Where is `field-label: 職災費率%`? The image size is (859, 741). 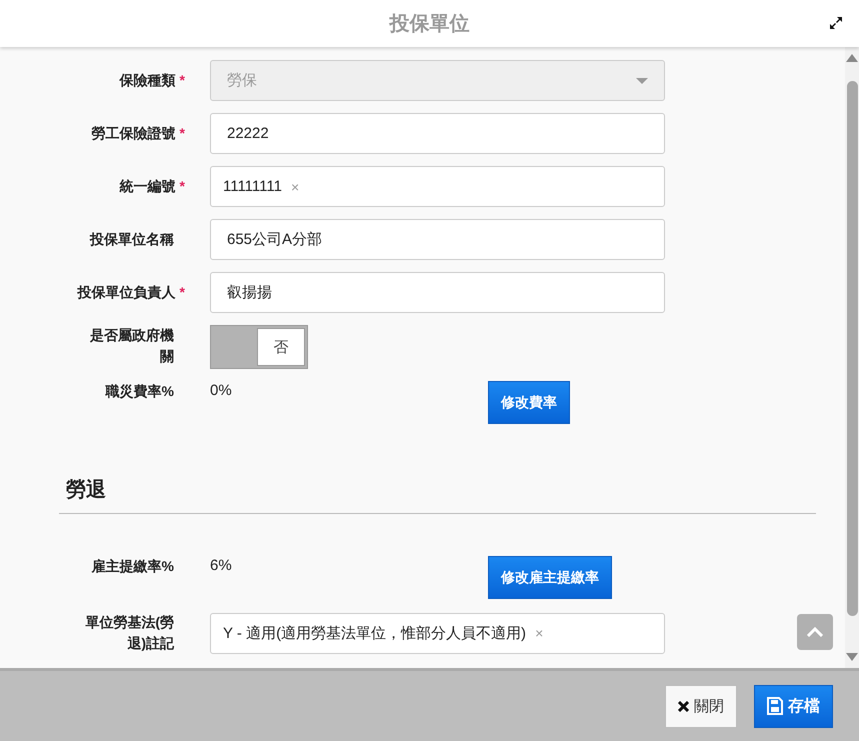 field-label: 職災費率% is located at coordinates (140, 391).